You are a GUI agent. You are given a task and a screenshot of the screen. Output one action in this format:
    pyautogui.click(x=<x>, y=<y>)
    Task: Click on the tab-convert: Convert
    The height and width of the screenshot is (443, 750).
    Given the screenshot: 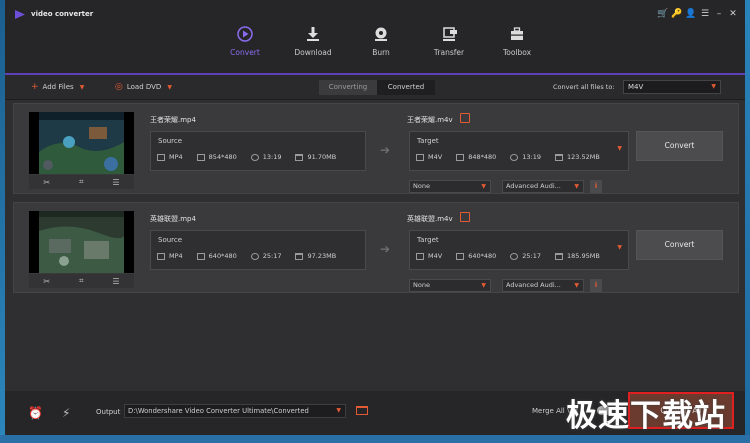 What is the action you would take?
    pyautogui.click(x=245, y=41)
    